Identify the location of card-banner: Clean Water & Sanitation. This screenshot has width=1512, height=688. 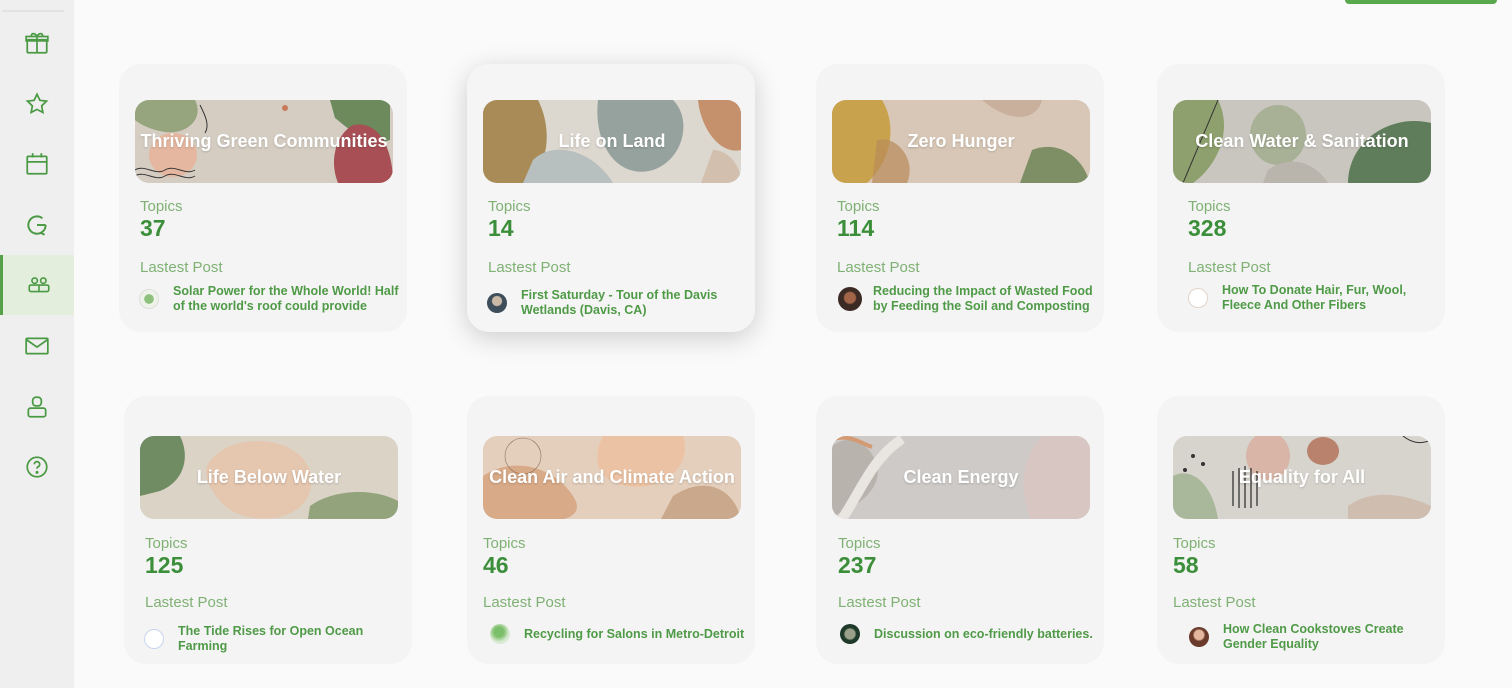
(1302, 141).